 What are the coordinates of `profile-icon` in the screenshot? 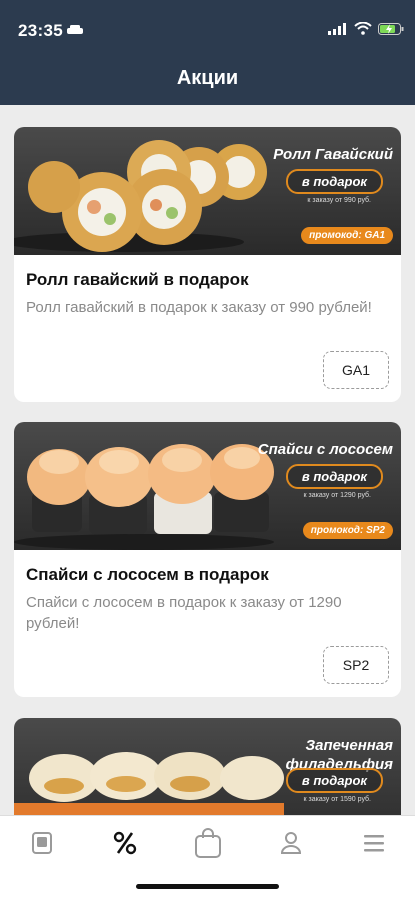 It's located at (291, 843).